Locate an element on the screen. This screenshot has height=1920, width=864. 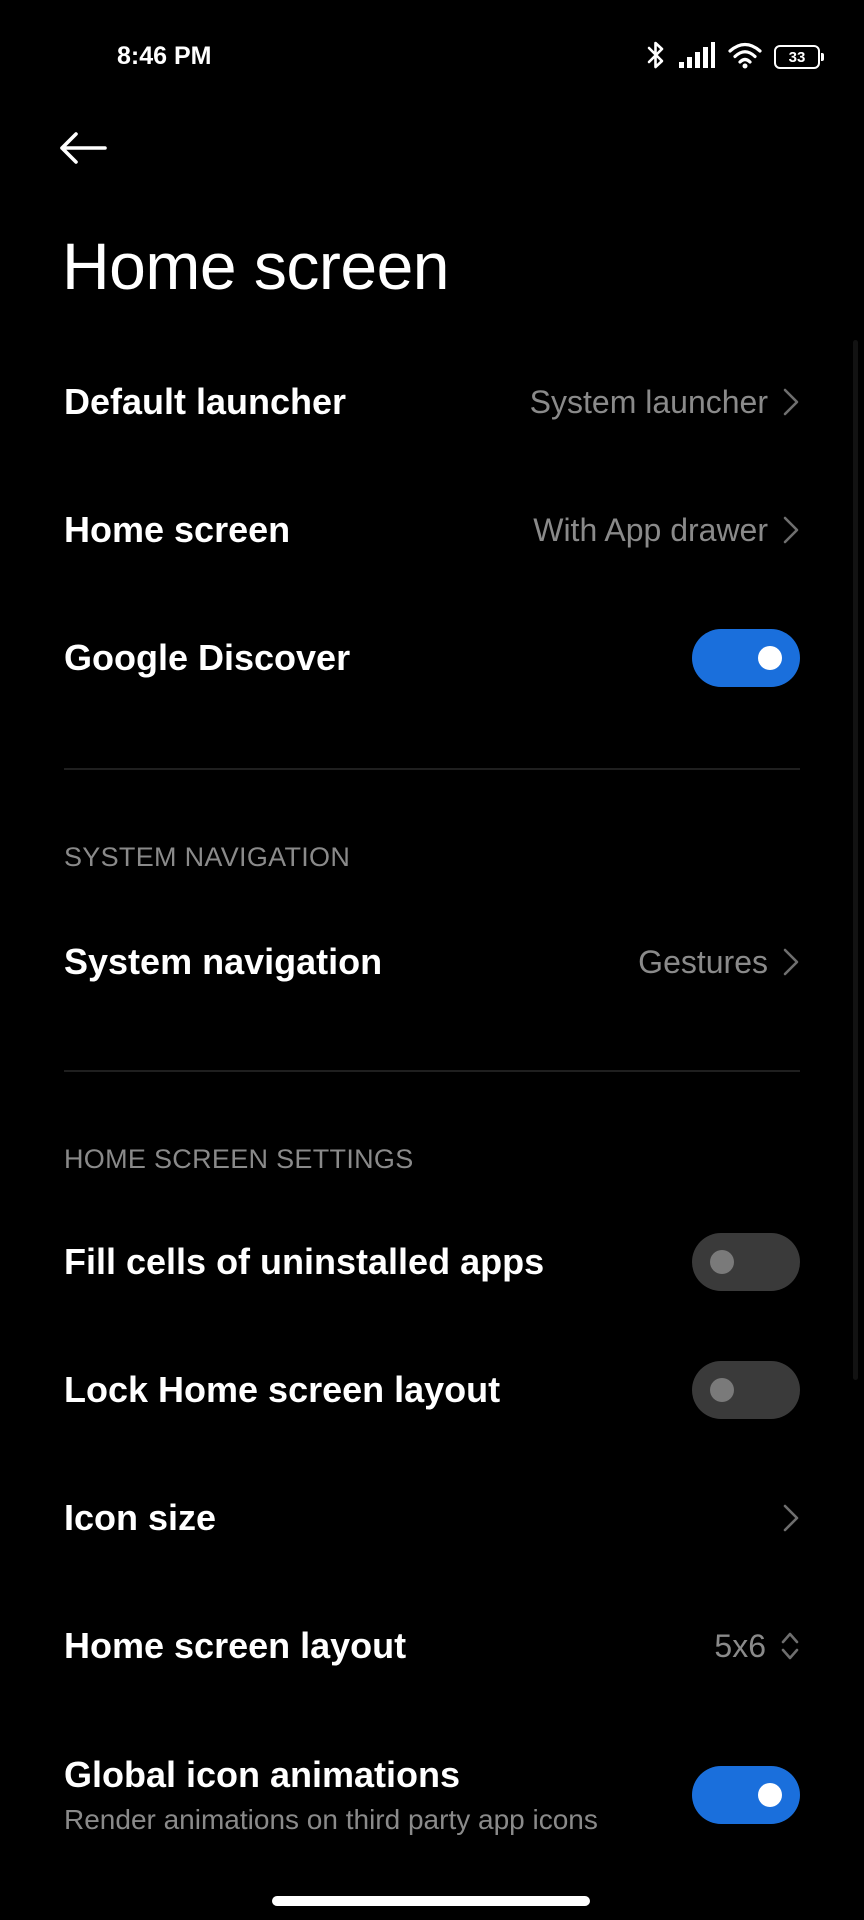
google-discover-label: Google Discover is located at coordinates (207, 657).